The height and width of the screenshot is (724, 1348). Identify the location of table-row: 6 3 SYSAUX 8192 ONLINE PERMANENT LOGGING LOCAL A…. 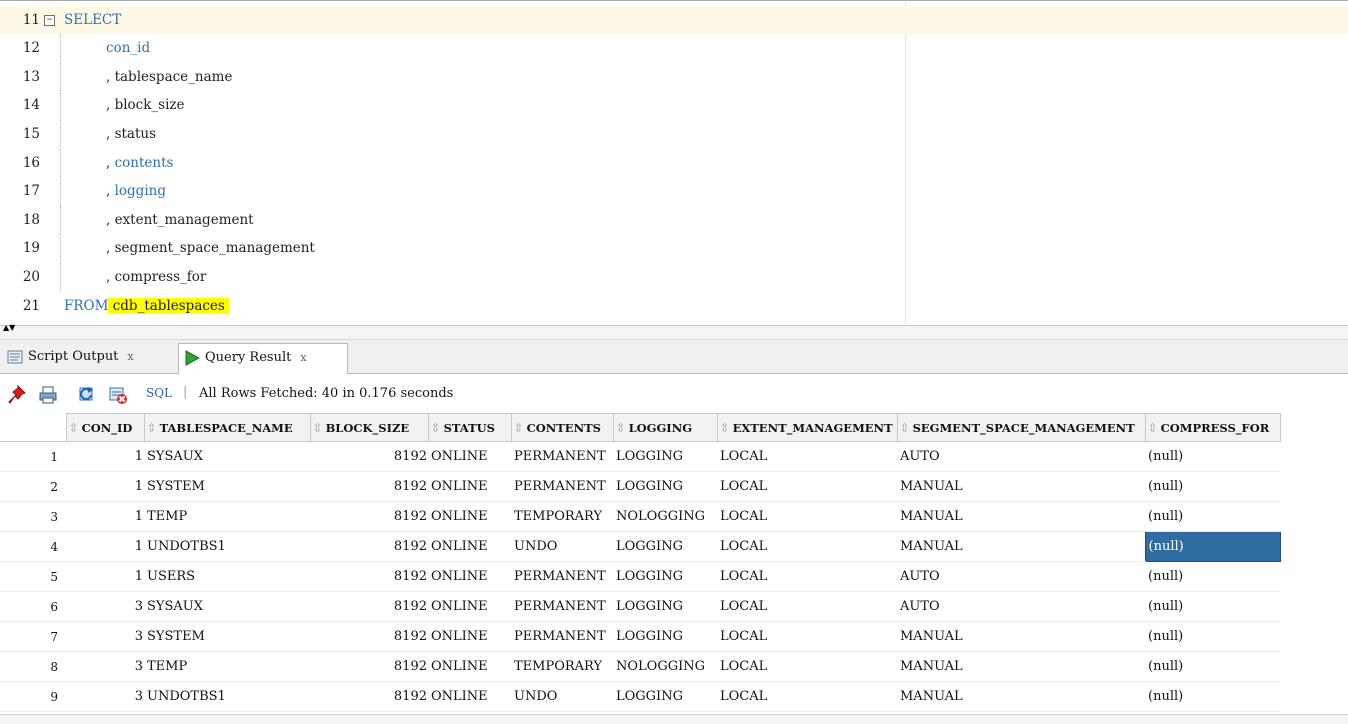
(640, 606).